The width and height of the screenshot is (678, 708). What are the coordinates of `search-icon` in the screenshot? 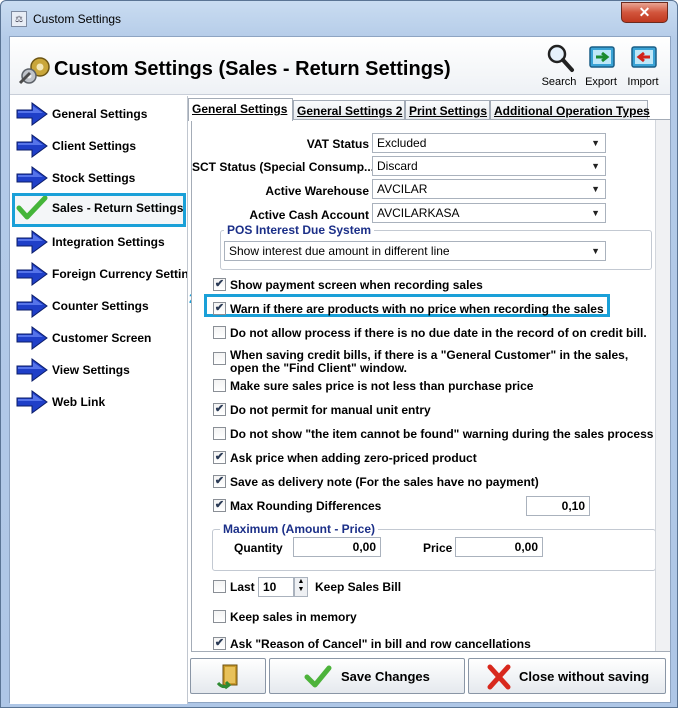 It's located at (560, 58).